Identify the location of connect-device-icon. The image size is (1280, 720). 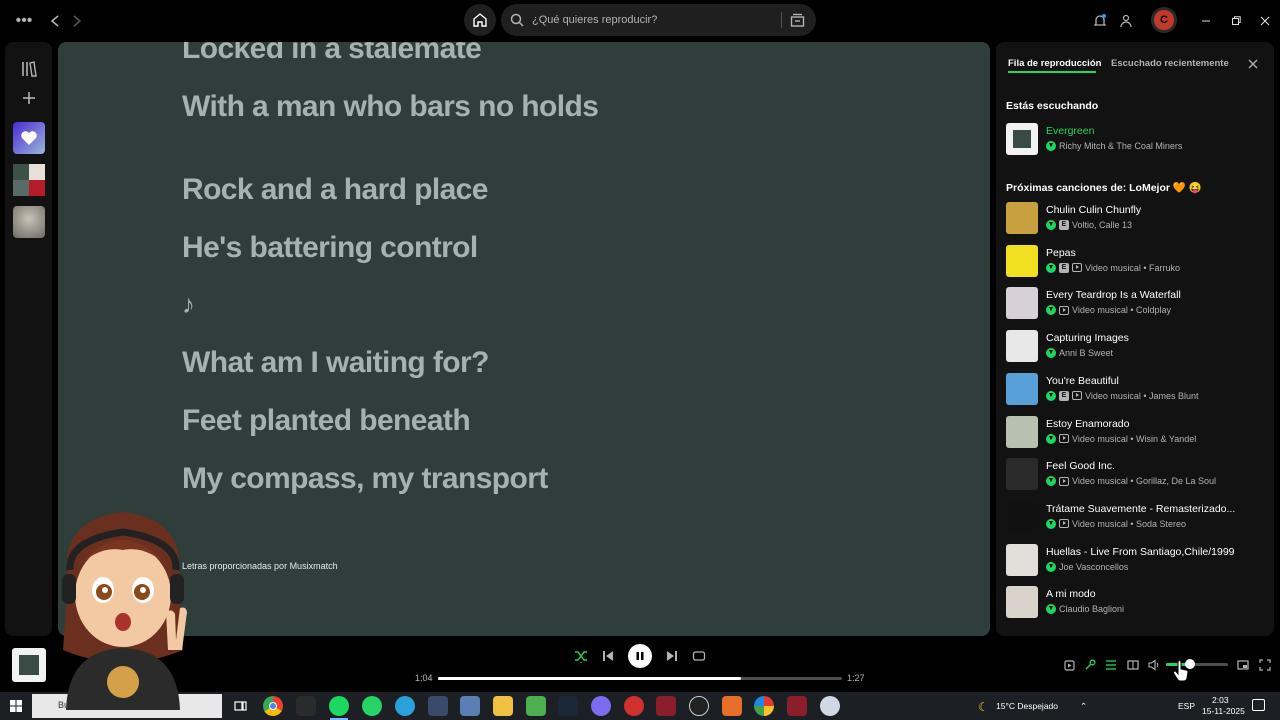
(1133, 665).